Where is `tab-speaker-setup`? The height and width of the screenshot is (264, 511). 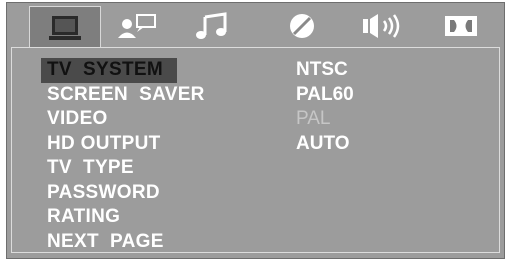
tab-speaker-setup is located at coordinates (383, 26).